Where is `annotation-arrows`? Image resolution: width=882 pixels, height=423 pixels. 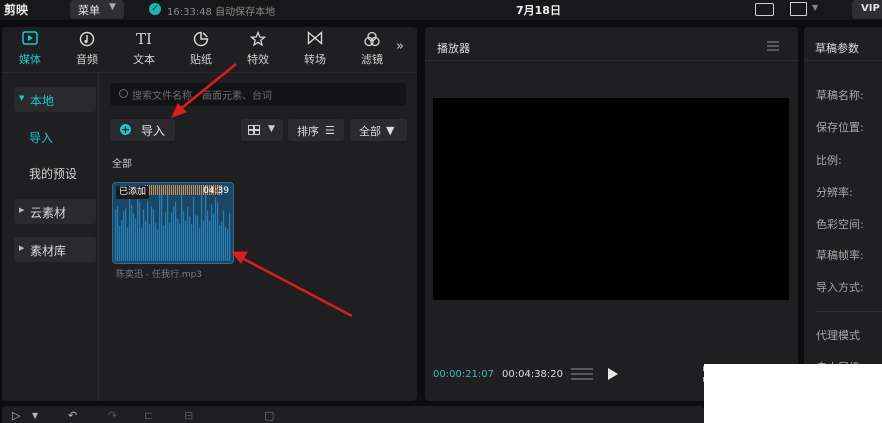 annotation-arrows is located at coordinates (262, 190).